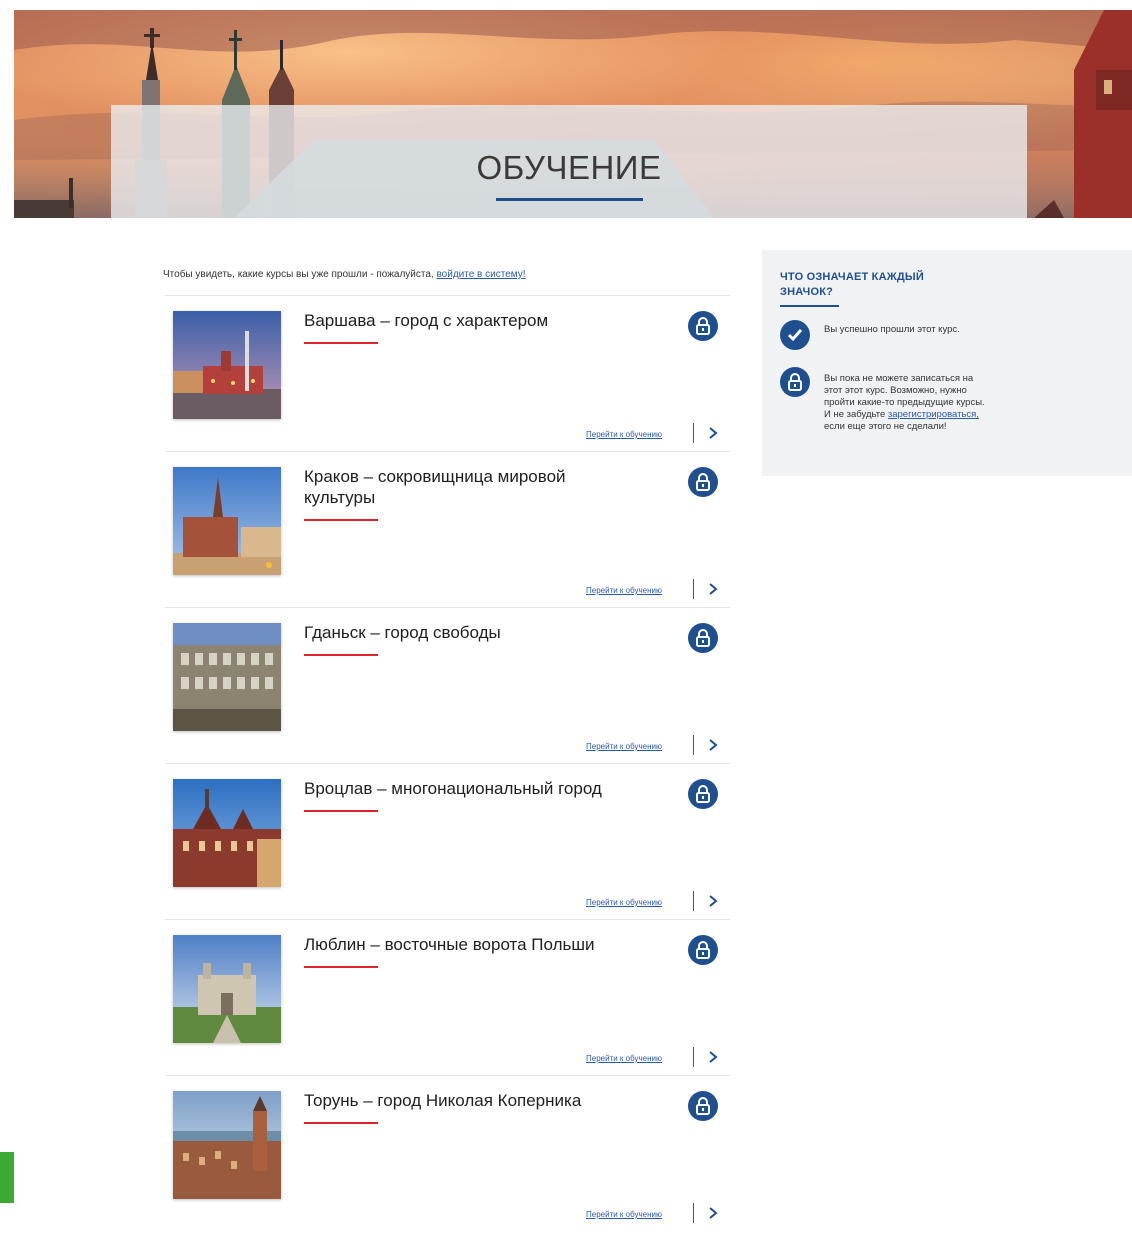 Image resolution: width=1132 pixels, height=1248 pixels. What do you see at coordinates (464, 320) in the screenshot?
I see `course-title: Варшава – город с характером` at bounding box center [464, 320].